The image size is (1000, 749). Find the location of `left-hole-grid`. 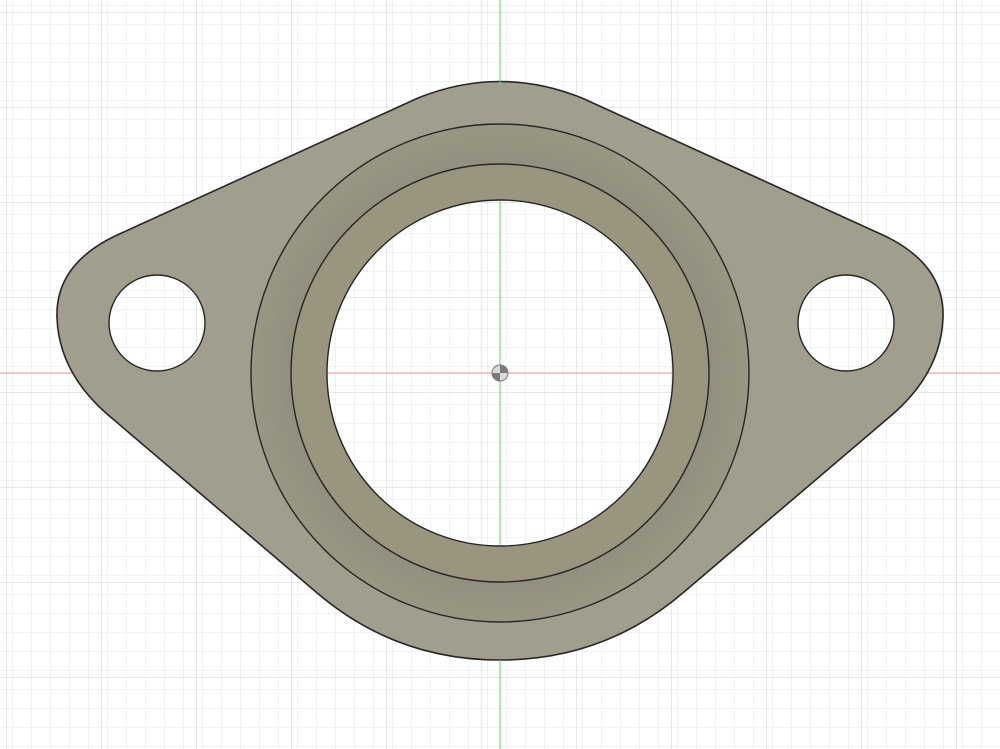

left-hole-grid is located at coordinates (157, 323).